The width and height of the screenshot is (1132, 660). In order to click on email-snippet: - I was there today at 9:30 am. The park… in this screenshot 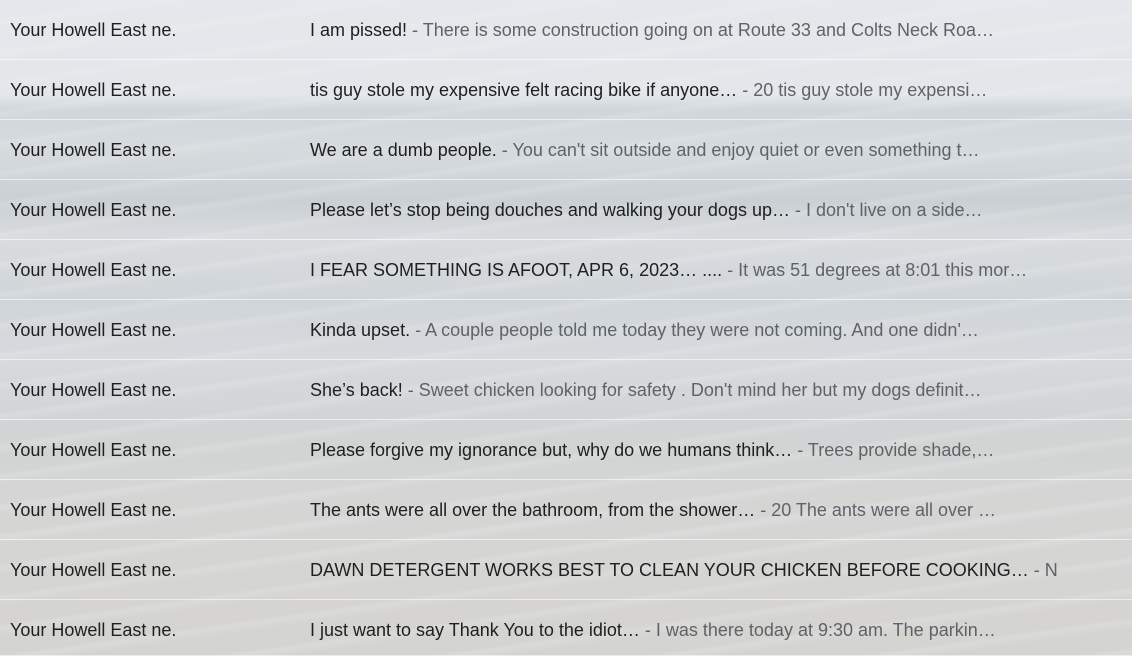, I will do `click(817, 630)`.